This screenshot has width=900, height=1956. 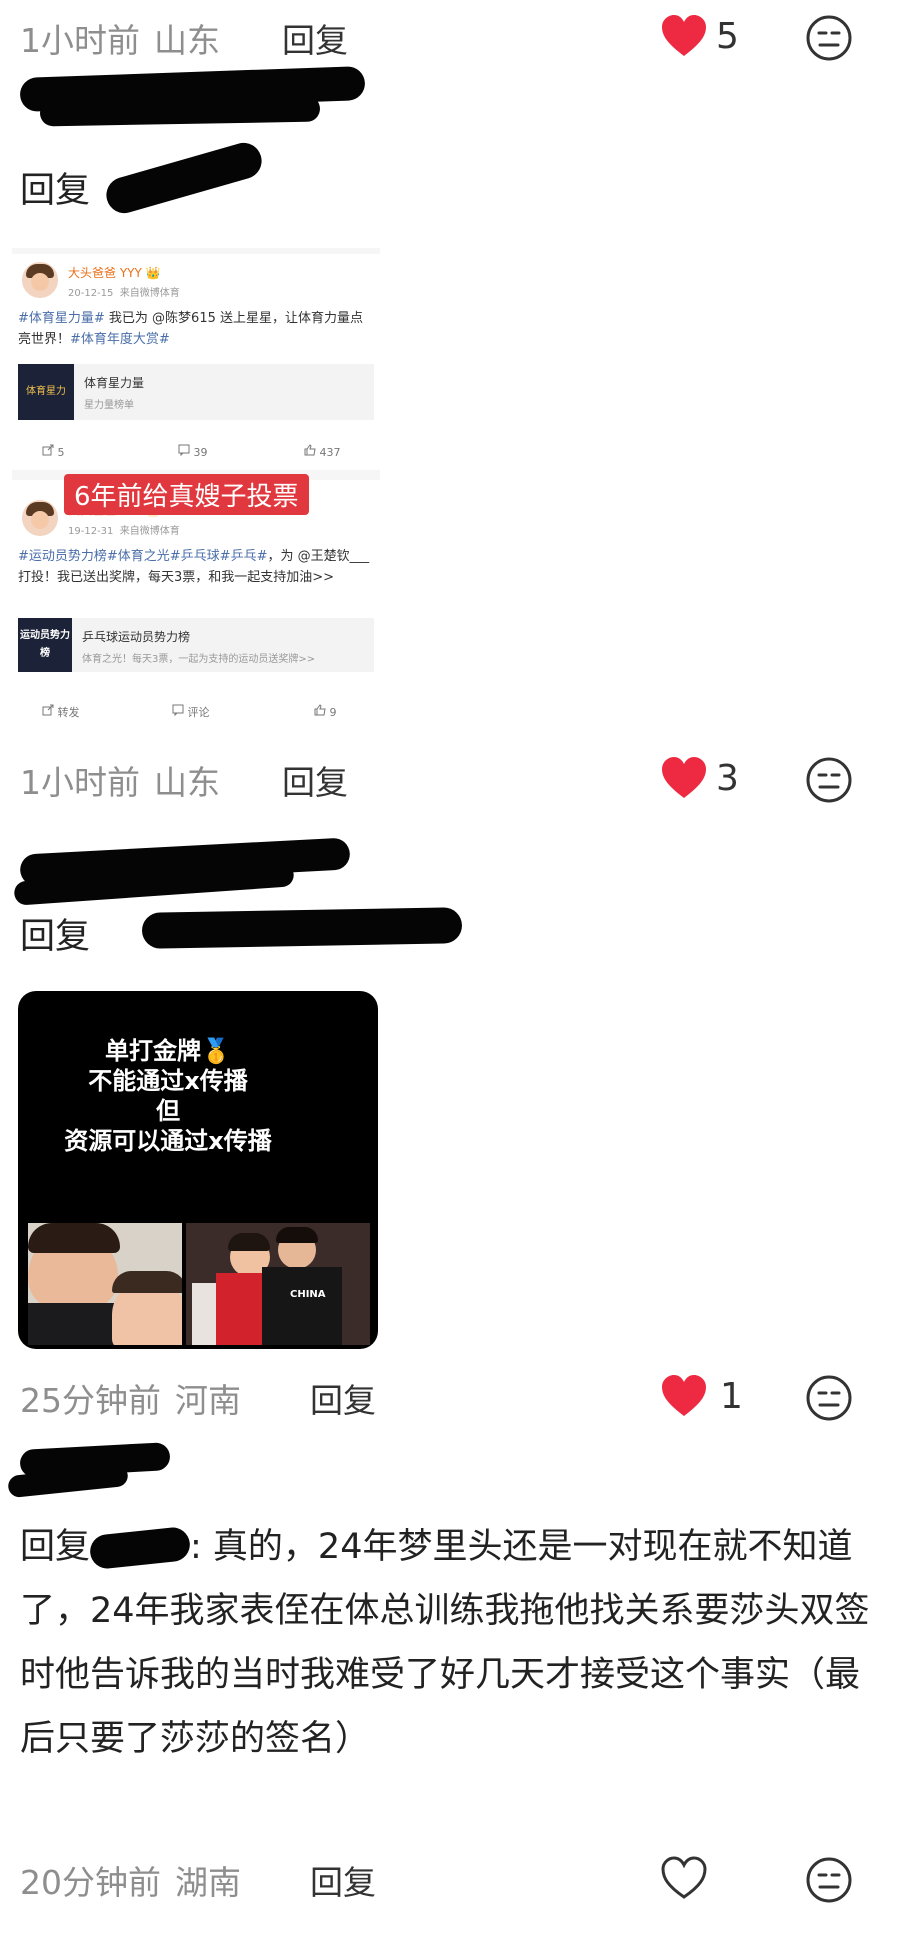 What do you see at coordinates (61, 452) in the screenshot?
I see `repost-count: 5` at bounding box center [61, 452].